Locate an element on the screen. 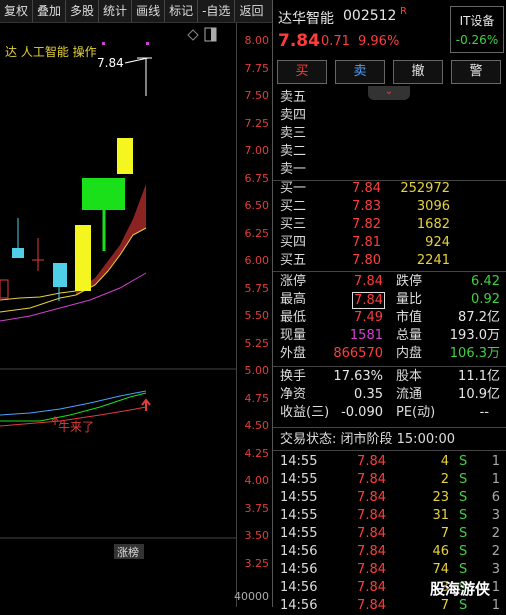 This screenshot has height=615, width=506. tick-volume: 23 is located at coordinates (440, 497).